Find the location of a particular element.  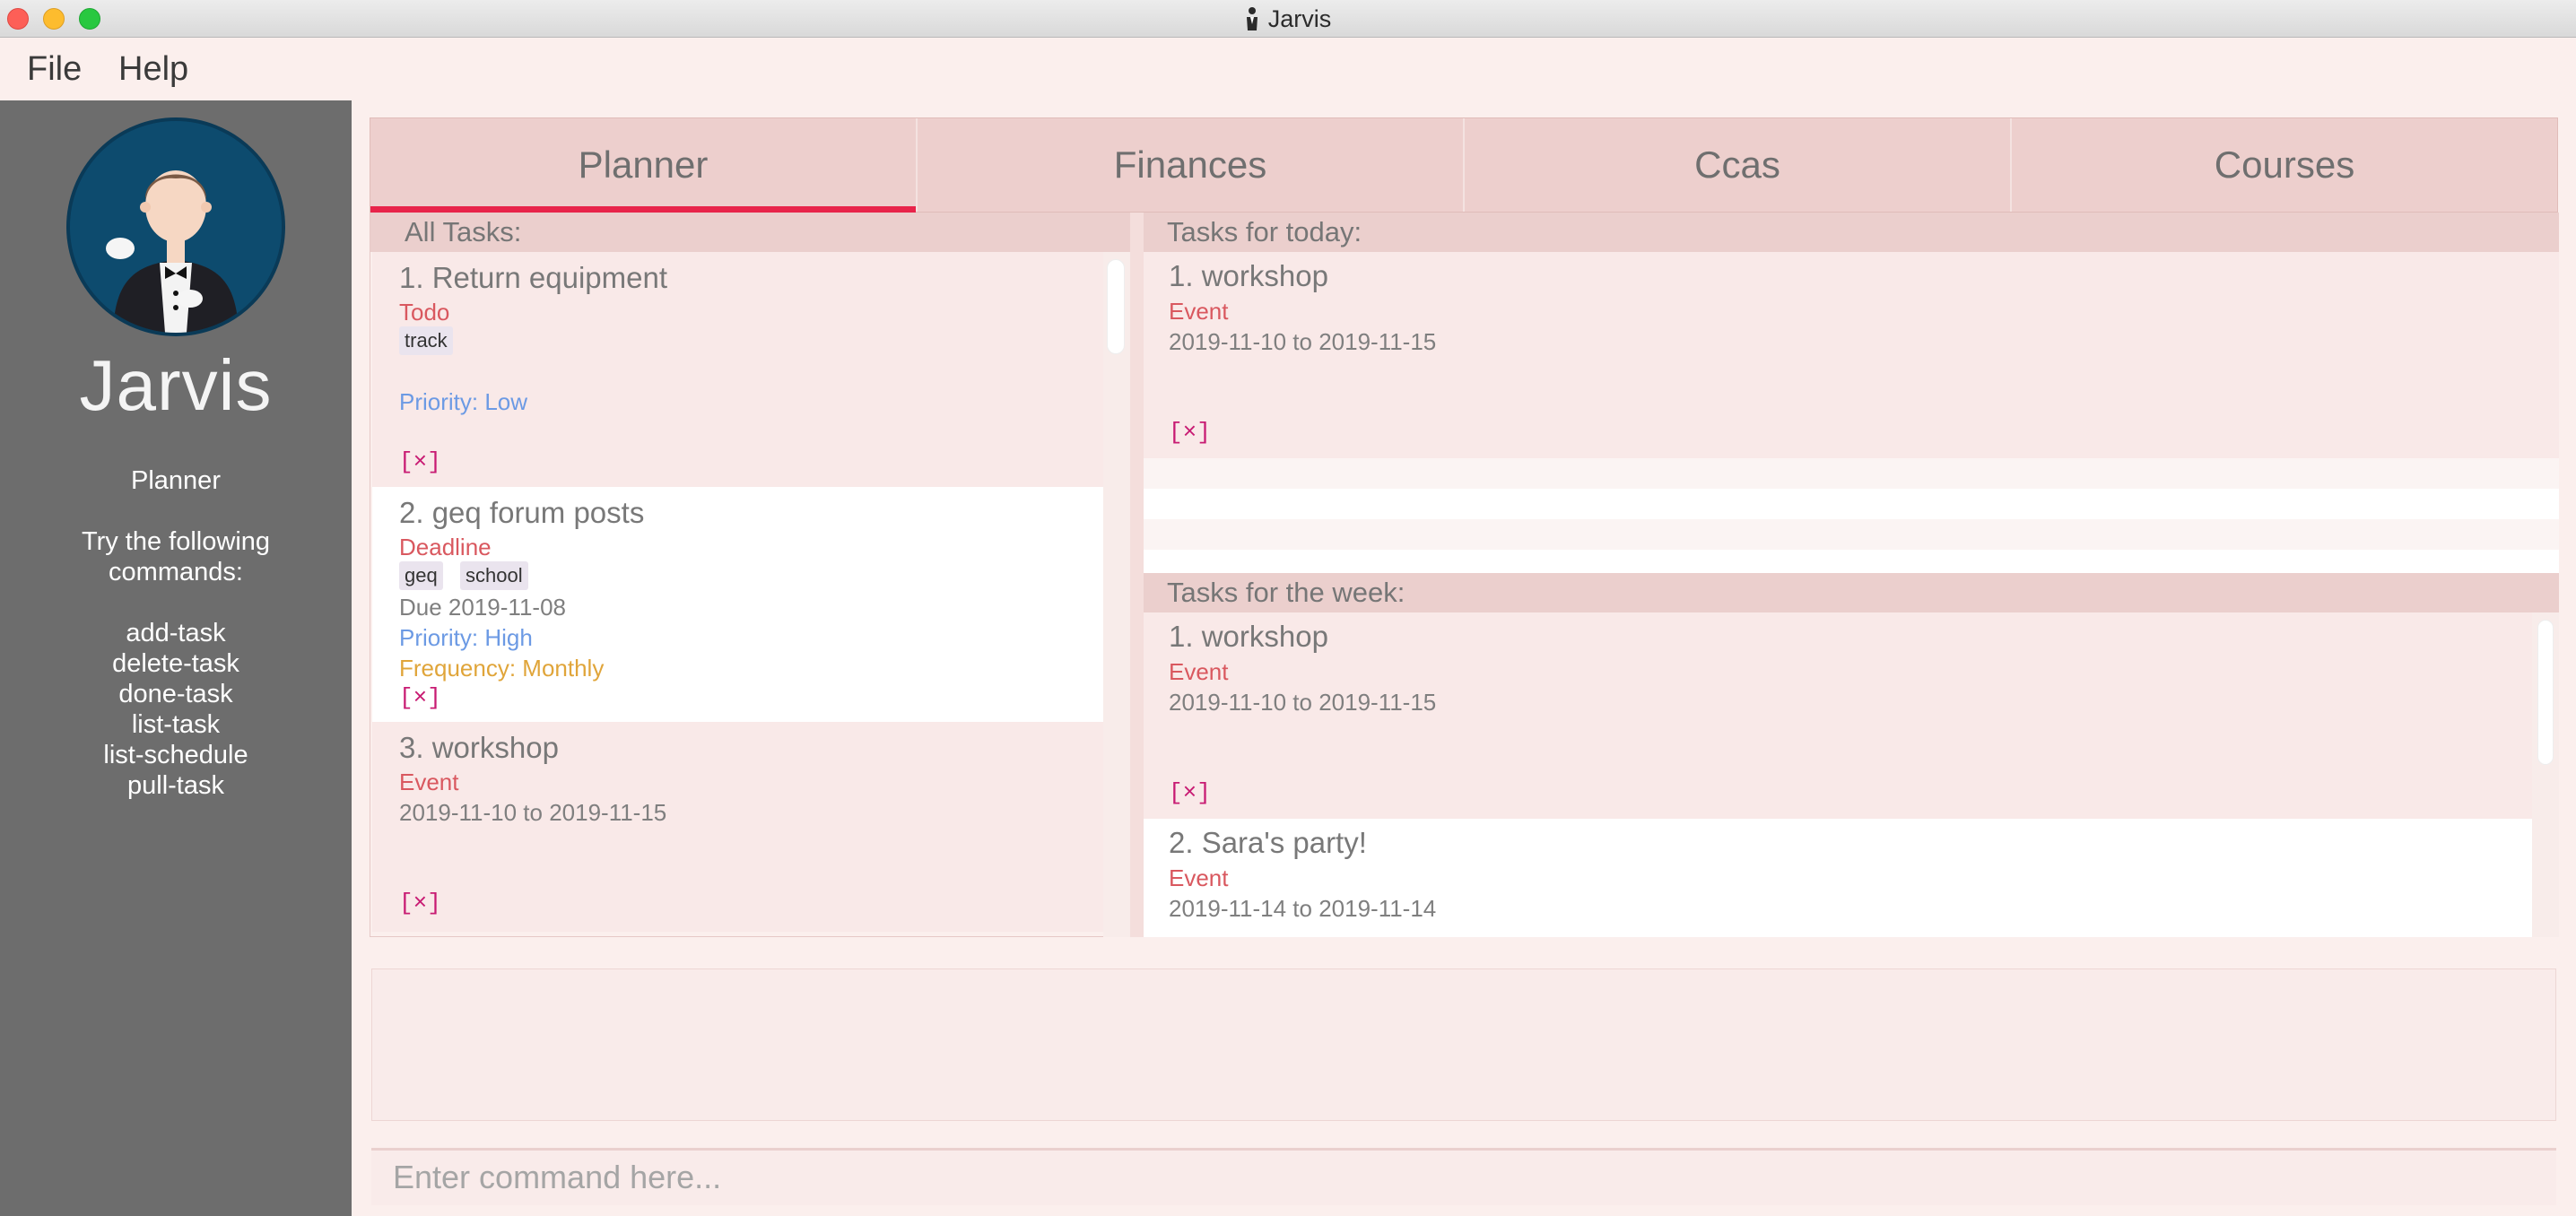

command-hint-delete-task: delete-task is located at coordinates (175, 663).